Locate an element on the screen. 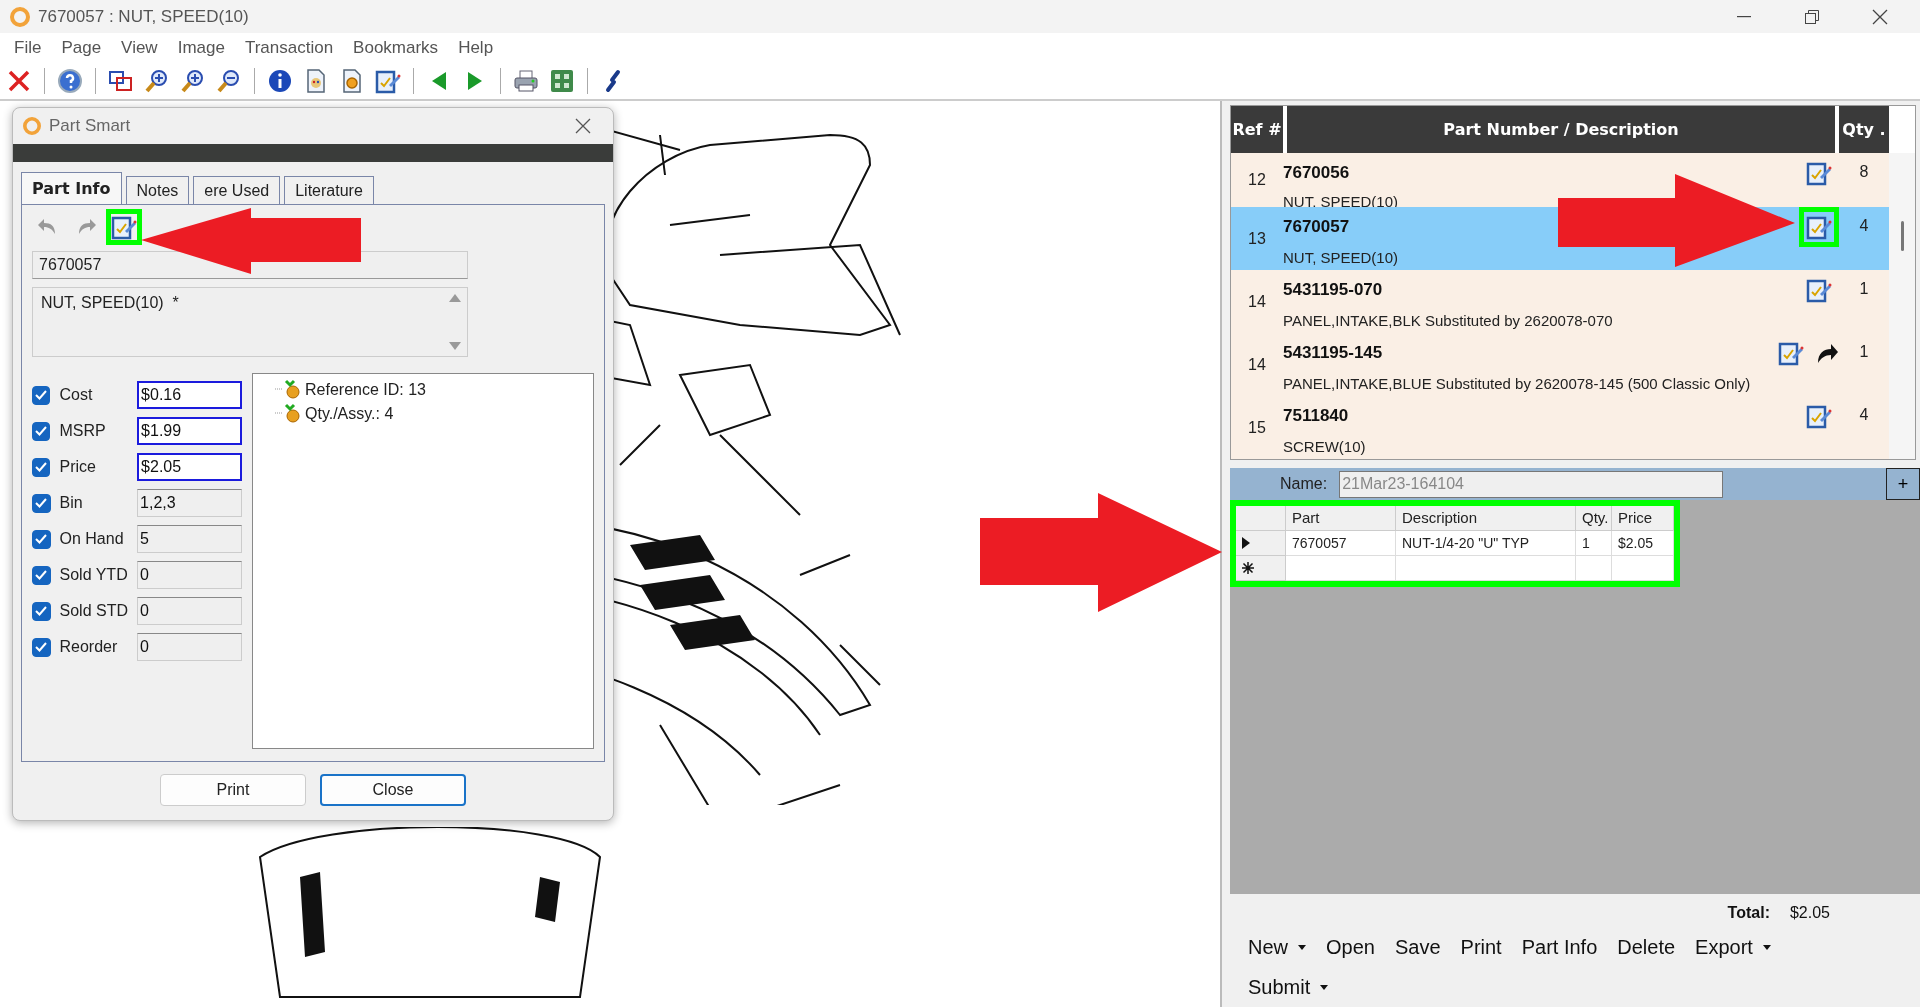 This screenshot has width=1920, height=1007. field-label: Price is located at coordinates (78, 467).